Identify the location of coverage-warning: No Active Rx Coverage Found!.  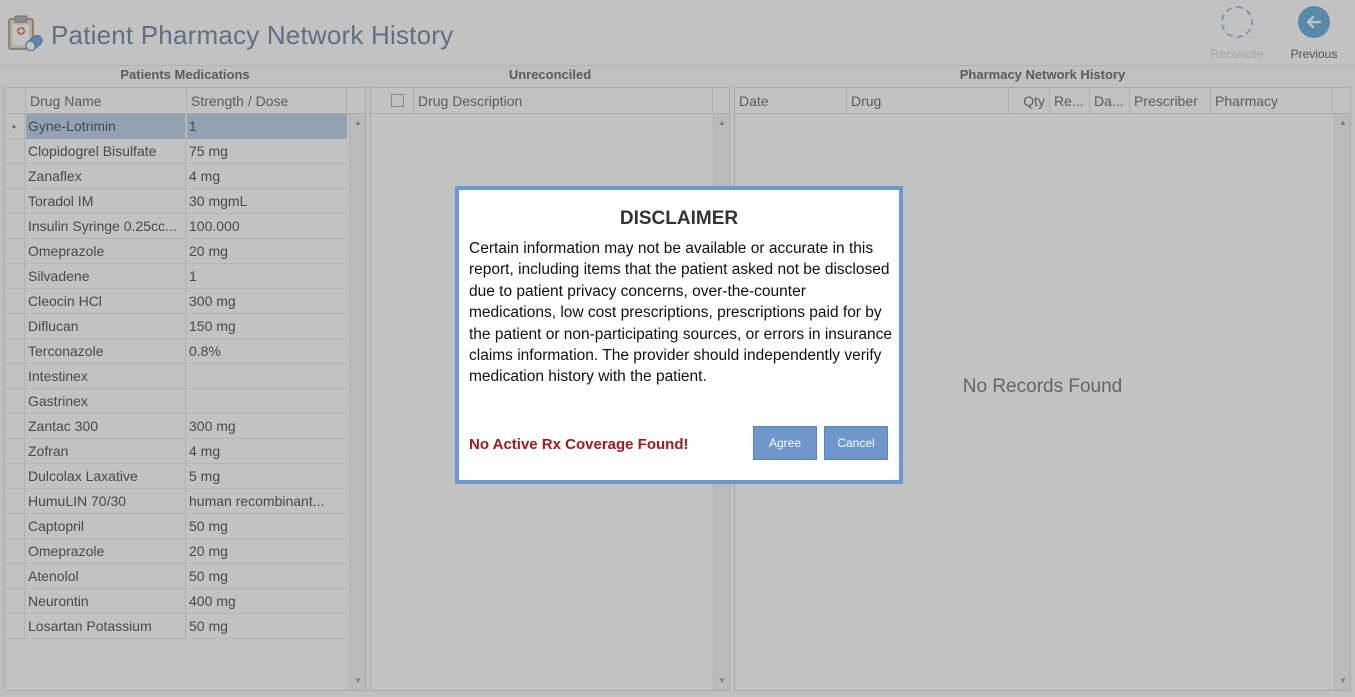
(579, 444).